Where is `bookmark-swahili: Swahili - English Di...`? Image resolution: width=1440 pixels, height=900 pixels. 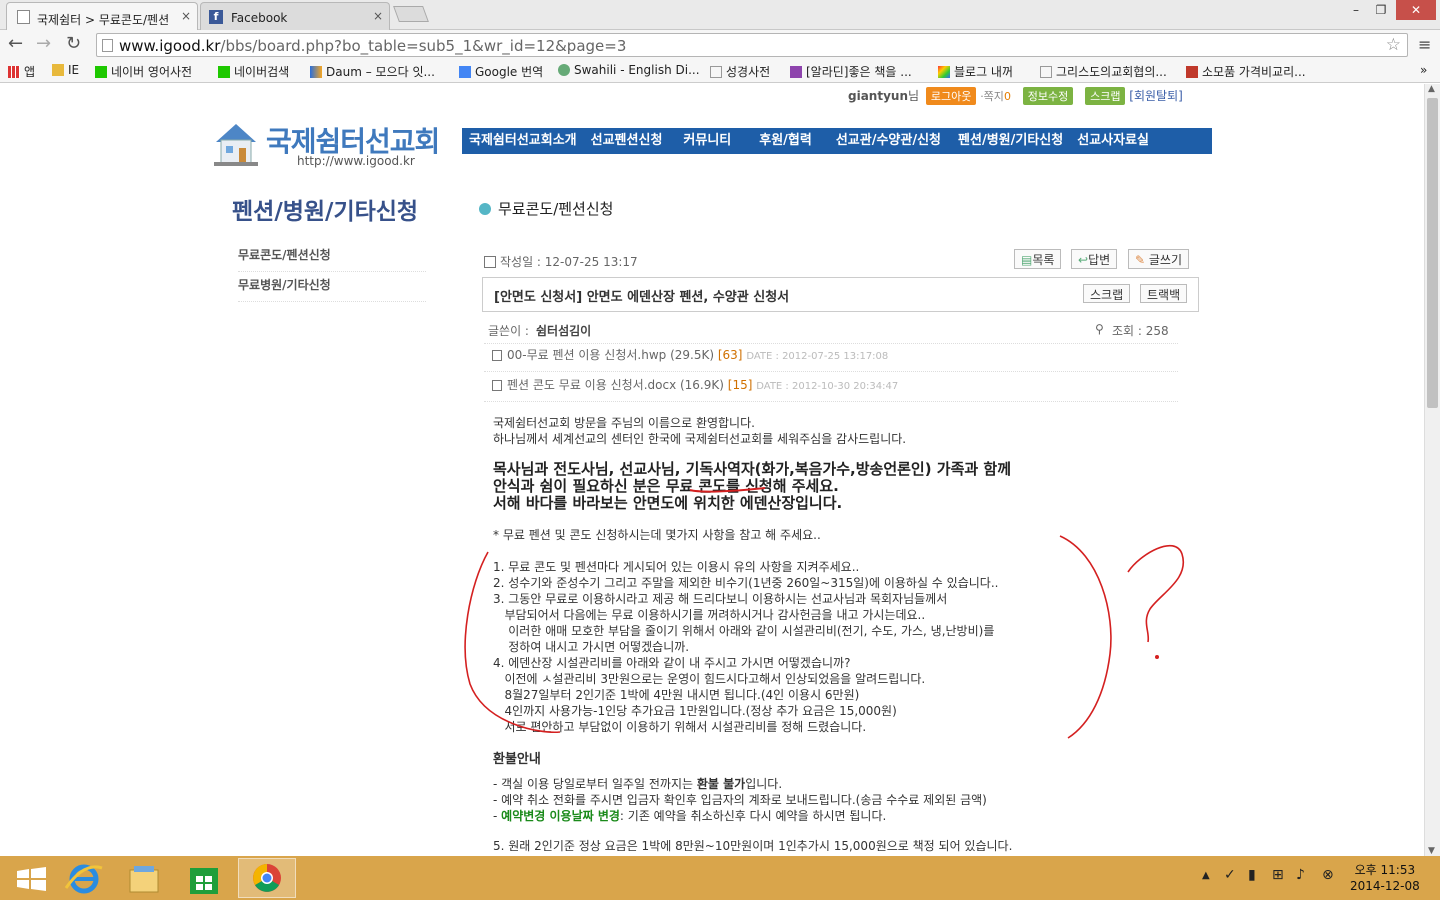 bookmark-swahili: Swahili - English Di... is located at coordinates (629, 70).